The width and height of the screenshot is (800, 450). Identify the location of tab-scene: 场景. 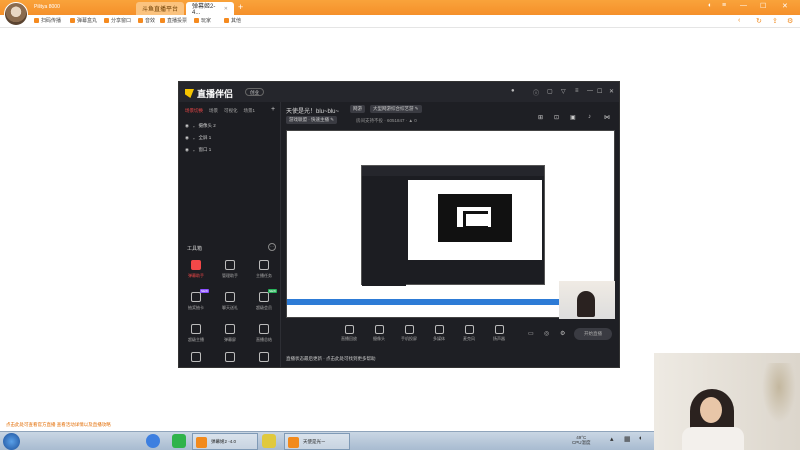
(213, 111).